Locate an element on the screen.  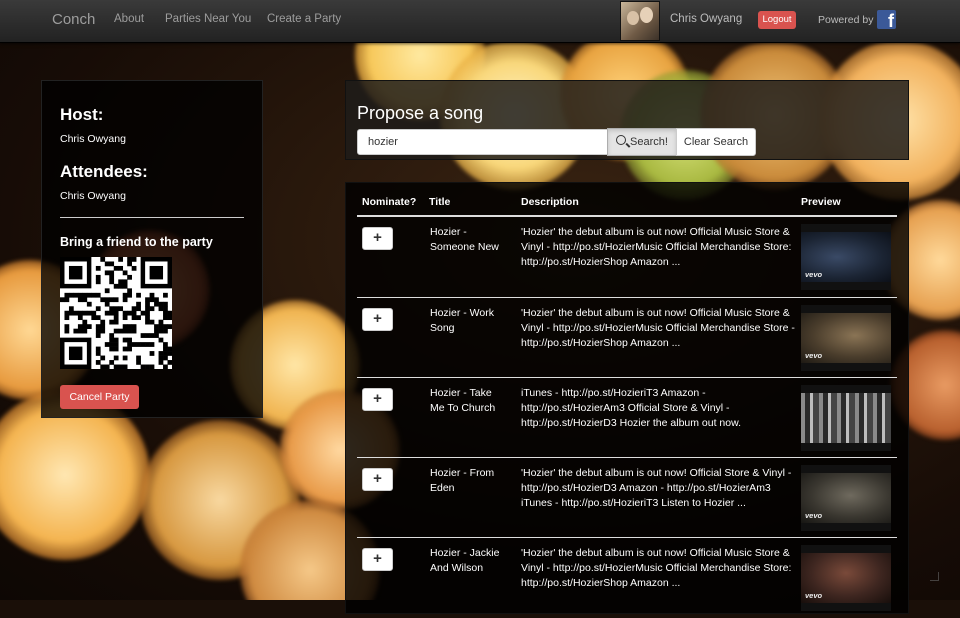
divider is located at coordinates (152, 217).